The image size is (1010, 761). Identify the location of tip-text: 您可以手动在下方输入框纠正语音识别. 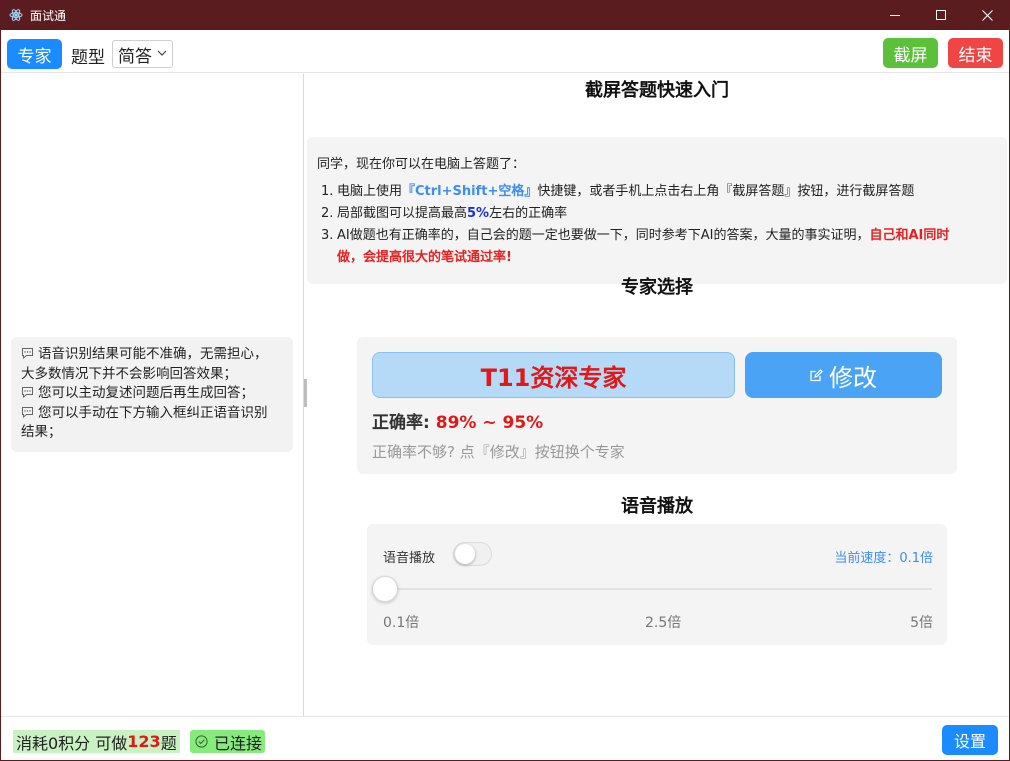
(153, 412).